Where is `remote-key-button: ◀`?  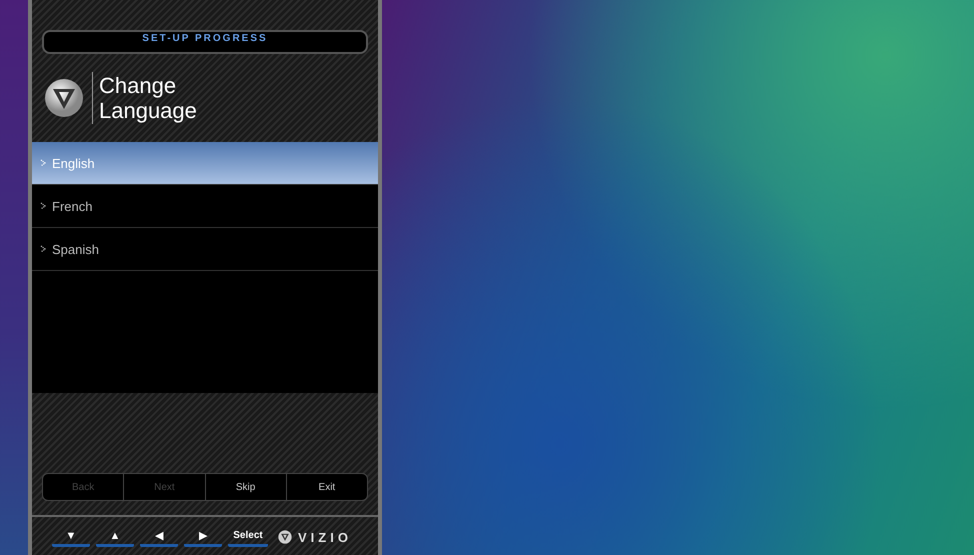 remote-key-button: ◀ is located at coordinates (159, 537).